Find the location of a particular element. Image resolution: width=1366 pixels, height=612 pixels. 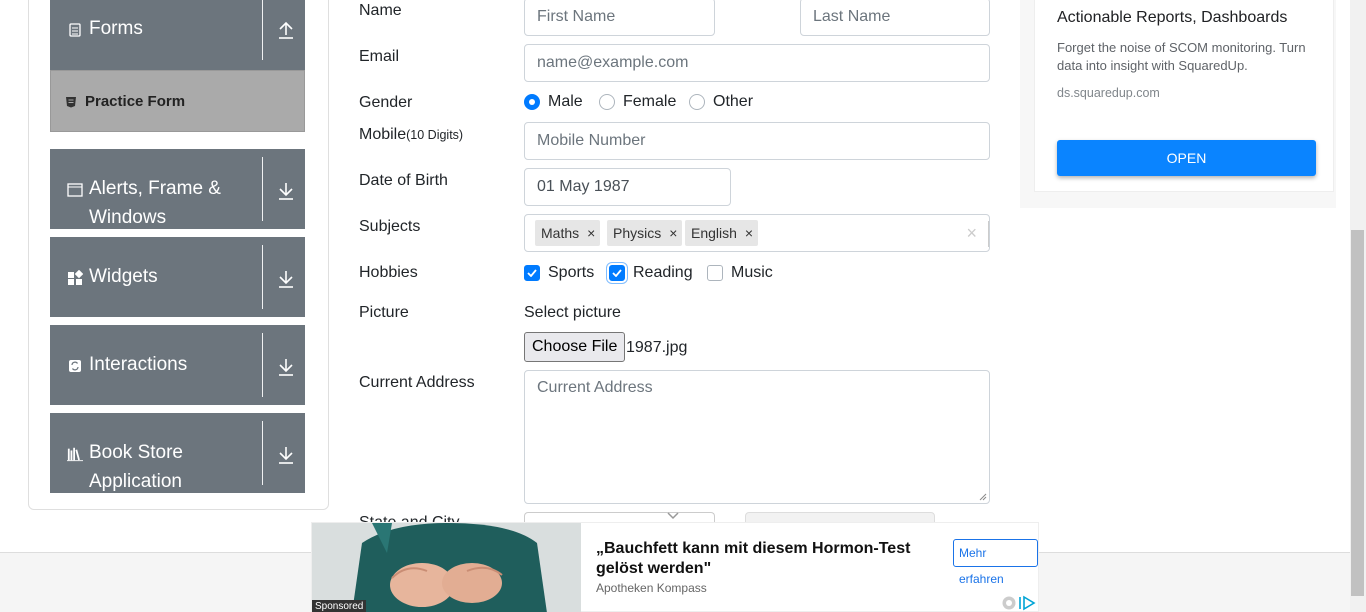

checkbox-label: Reading is located at coordinates (663, 272).